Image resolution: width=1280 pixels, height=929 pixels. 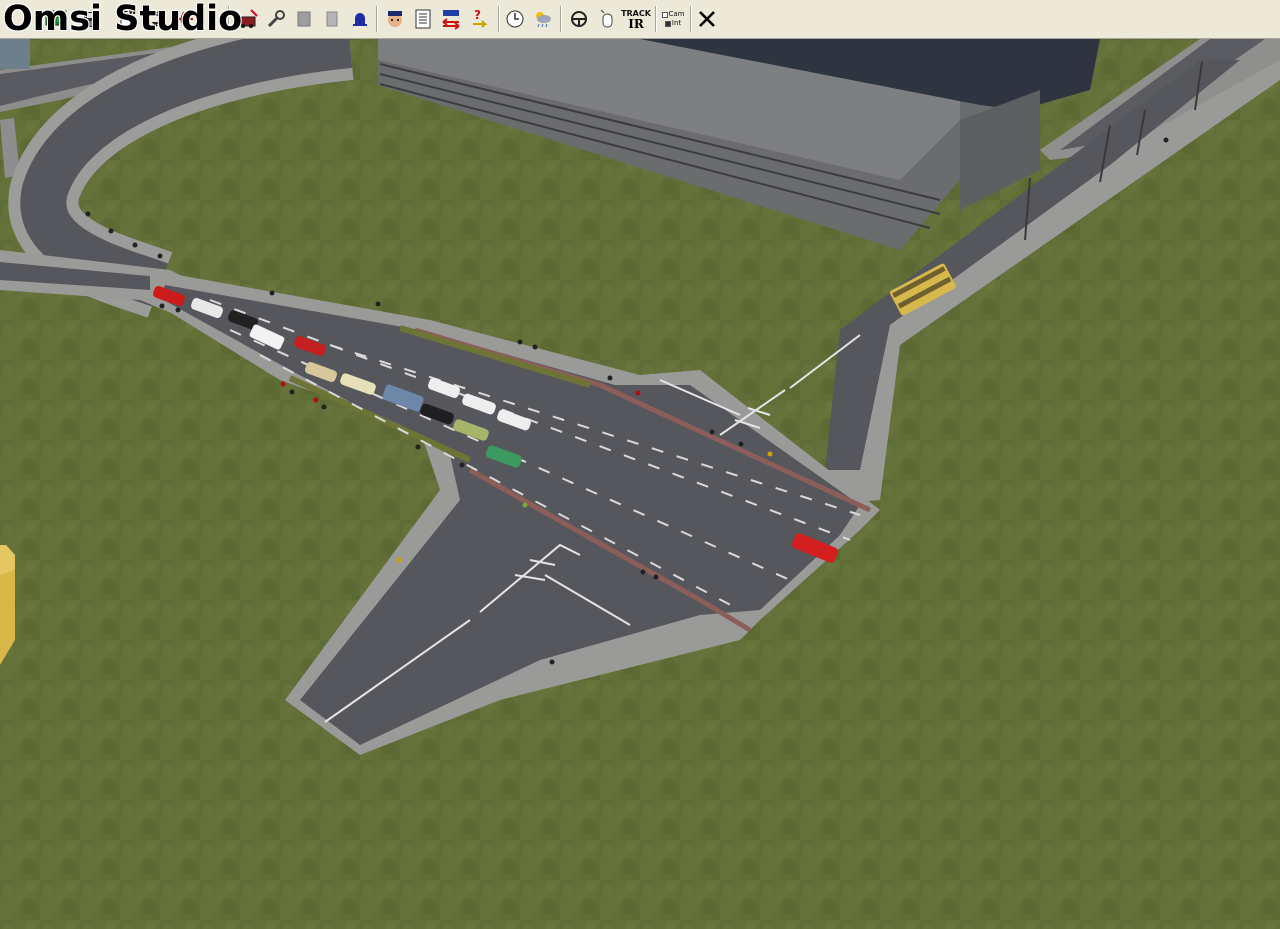 What do you see at coordinates (248, 19) in the screenshot?
I see `vehicle-select-icon` at bounding box center [248, 19].